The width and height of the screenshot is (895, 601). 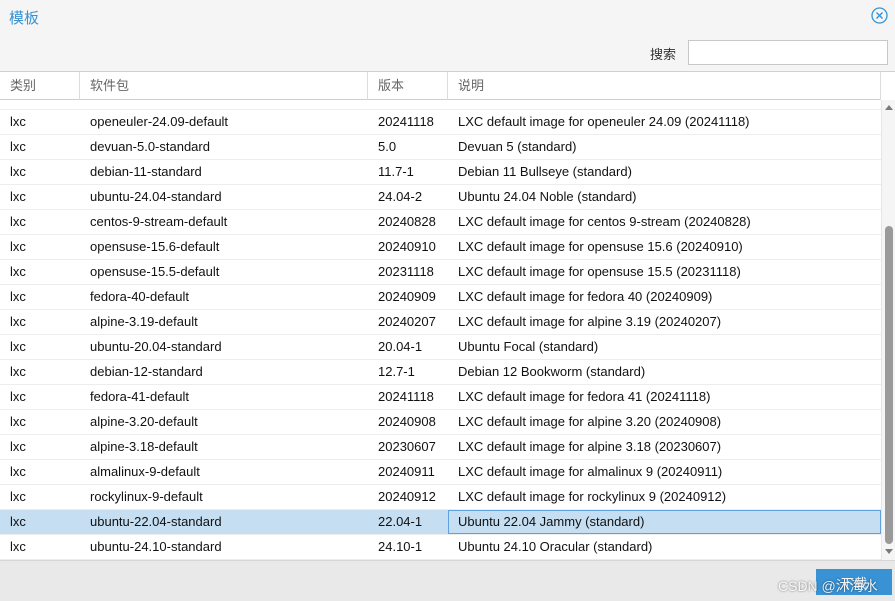 What do you see at coordinates (407, 246) in the screenshot?
I see `cell-version: 20240910` at bounding box center [407, 246].